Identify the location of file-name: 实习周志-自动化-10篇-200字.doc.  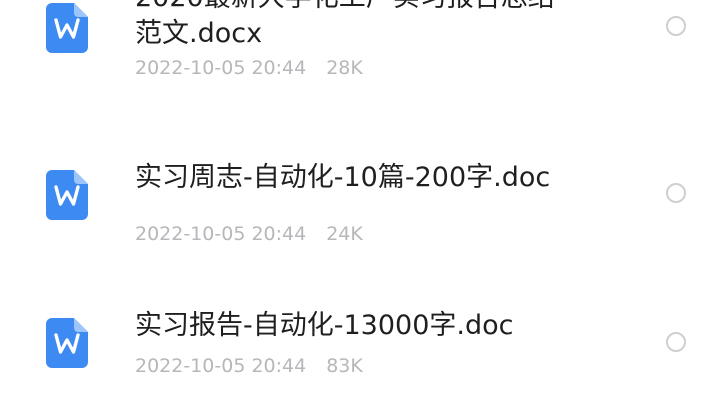
(343, 177).